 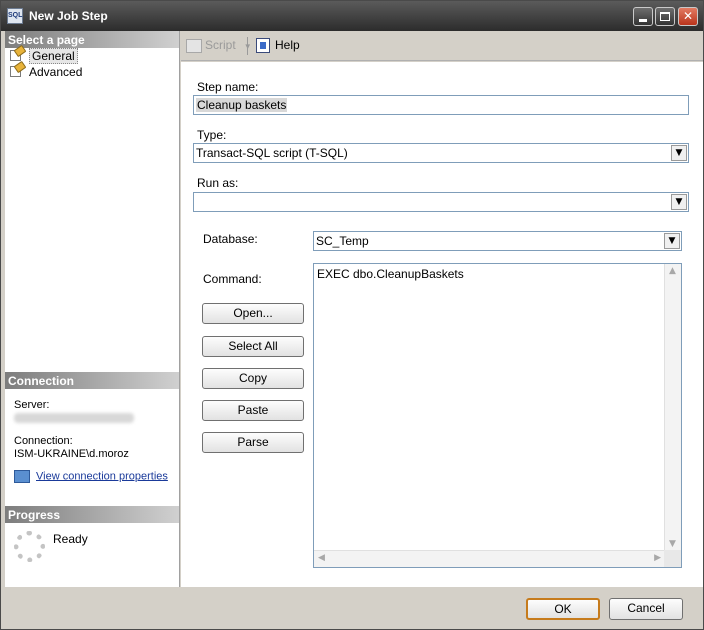 I want to click on command-text: EXEC dbo.CleanupBaskets, so click(x=390, y=274).